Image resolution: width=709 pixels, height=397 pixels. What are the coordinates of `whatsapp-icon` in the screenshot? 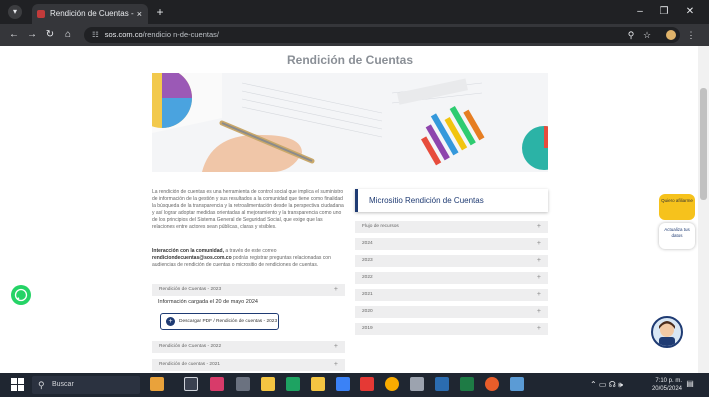 It's located at (21, 295).